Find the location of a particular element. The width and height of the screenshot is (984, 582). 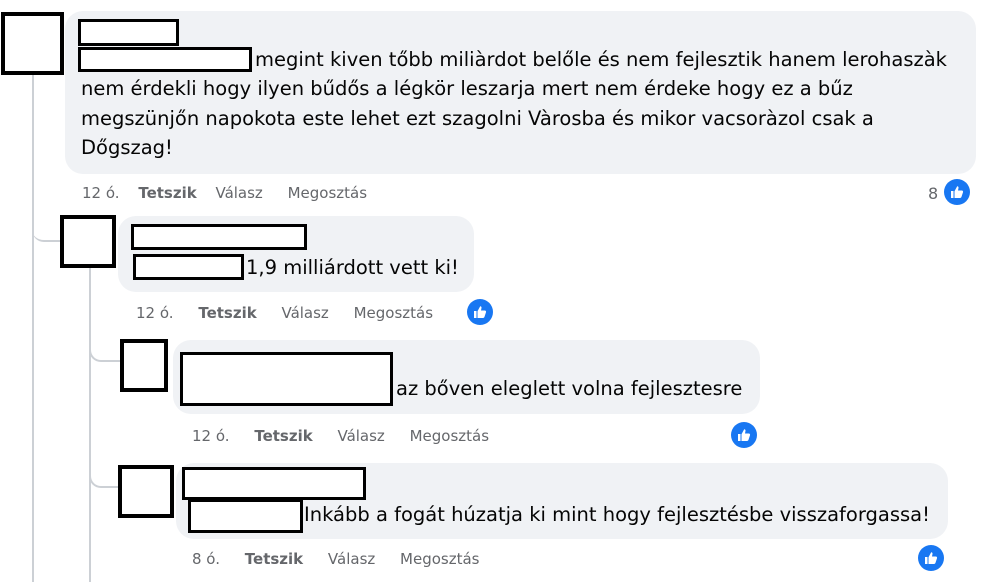

thread-line-main is located at coordinates (33, 327).